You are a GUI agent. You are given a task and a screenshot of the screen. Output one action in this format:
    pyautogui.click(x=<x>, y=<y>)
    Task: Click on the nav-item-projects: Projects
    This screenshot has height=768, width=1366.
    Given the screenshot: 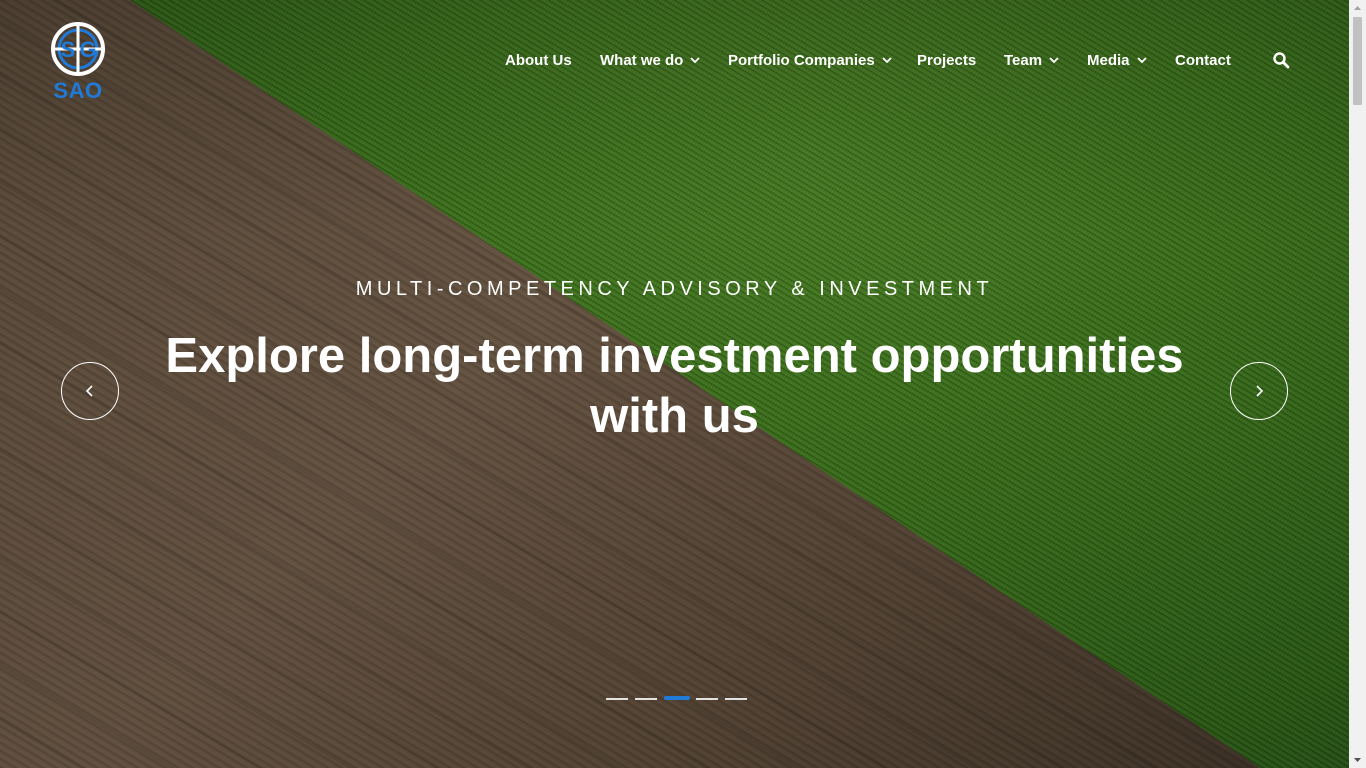 What is the action you would take?
    pyautogui.click(x=946, y=60)
    